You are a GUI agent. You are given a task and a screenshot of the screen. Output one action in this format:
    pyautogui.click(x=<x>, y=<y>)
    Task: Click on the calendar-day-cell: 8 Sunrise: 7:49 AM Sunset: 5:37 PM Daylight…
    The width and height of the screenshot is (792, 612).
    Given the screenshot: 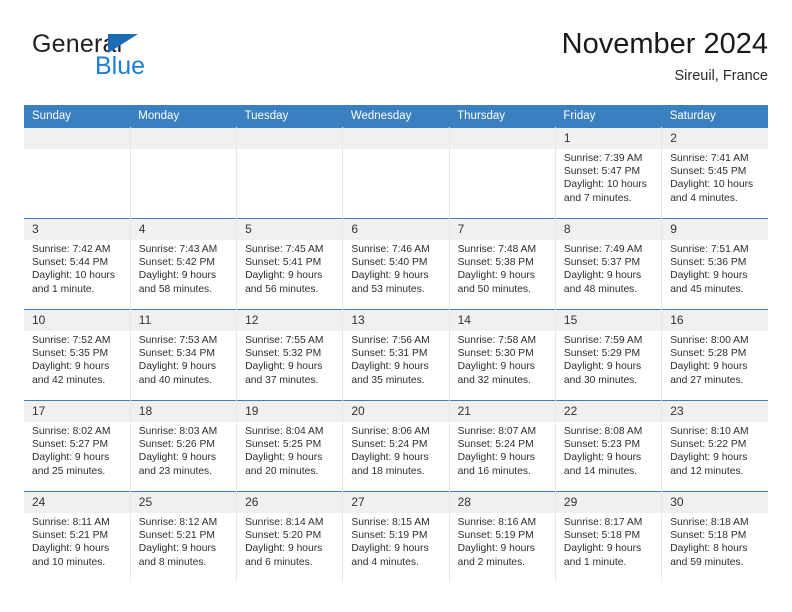 What is the action you would take?
    pyautogui.click(x=608, y=264)
    